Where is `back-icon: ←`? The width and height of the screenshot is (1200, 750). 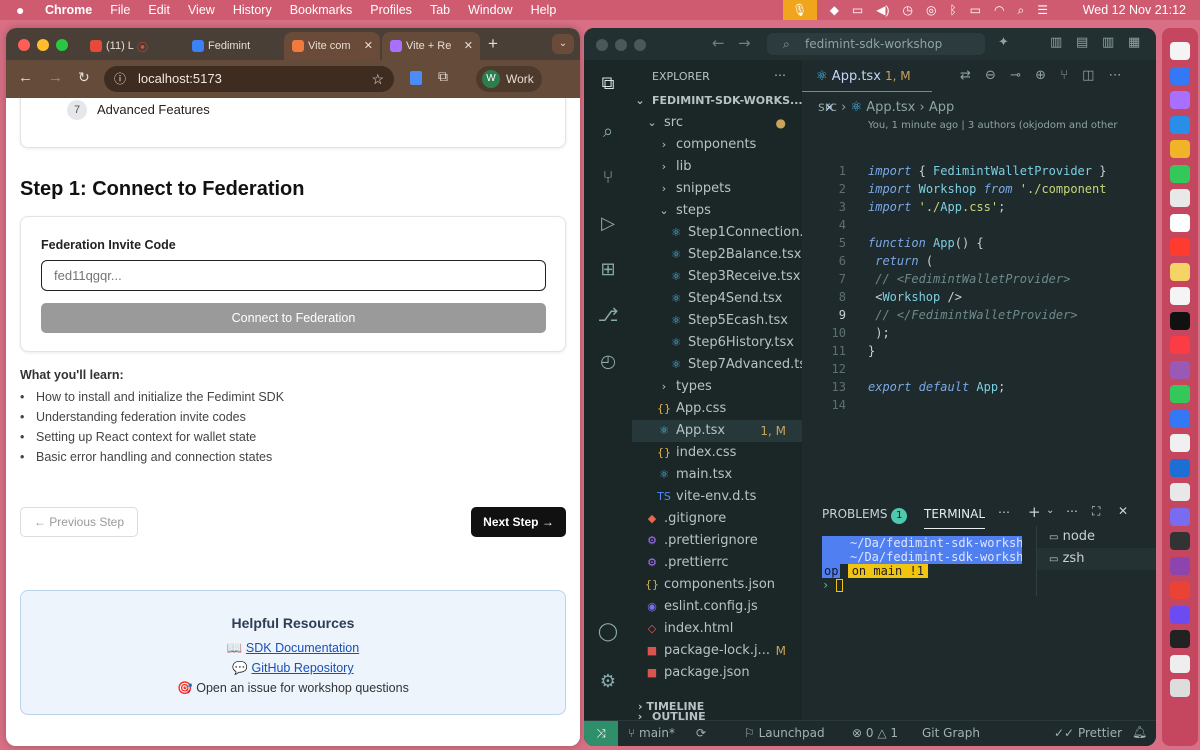
back-icon: ← is located at coordinates (718, 43).